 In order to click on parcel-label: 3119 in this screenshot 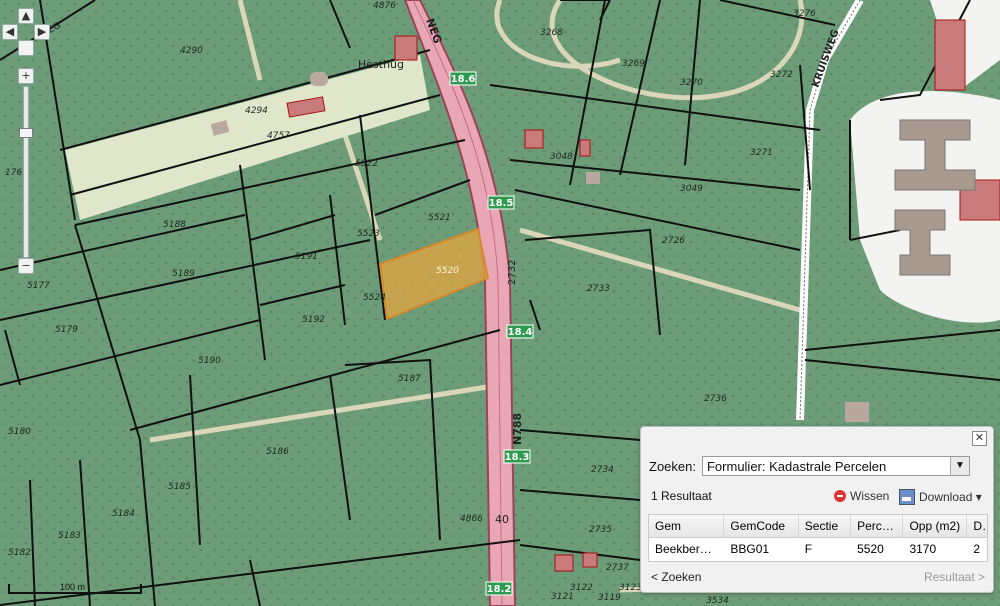, I will do `click(609, 598)`.